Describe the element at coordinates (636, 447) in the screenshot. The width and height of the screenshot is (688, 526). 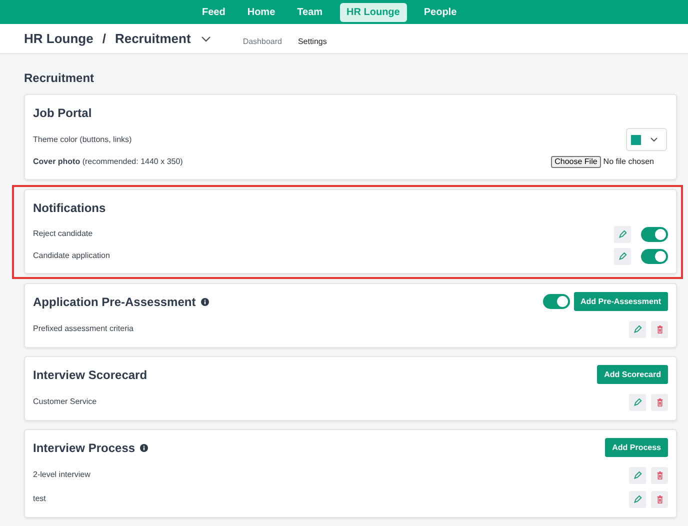
I see `add-button: Add Process` at that location.